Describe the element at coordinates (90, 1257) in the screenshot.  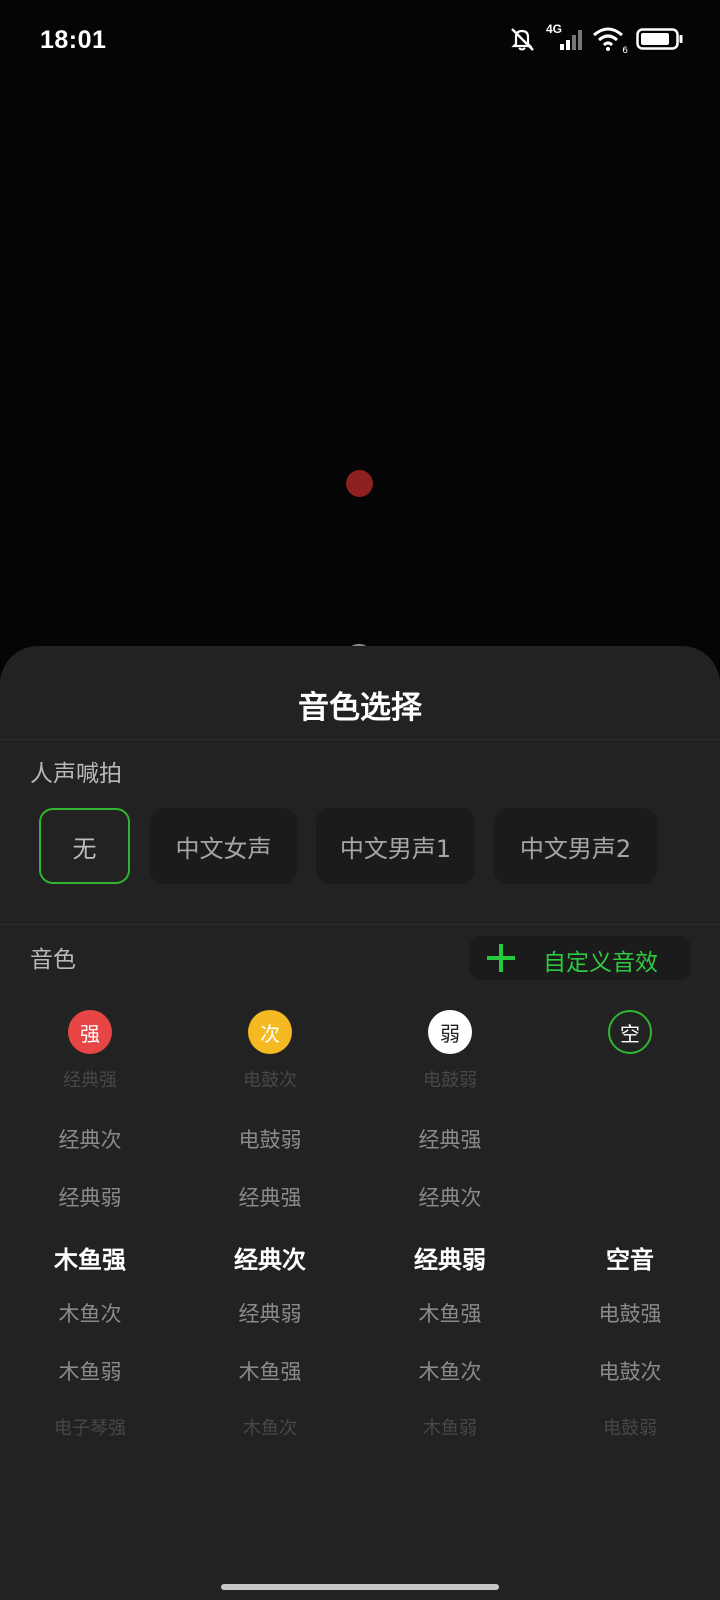
I see `wheel-item-selected: 木鱼强` at that location.